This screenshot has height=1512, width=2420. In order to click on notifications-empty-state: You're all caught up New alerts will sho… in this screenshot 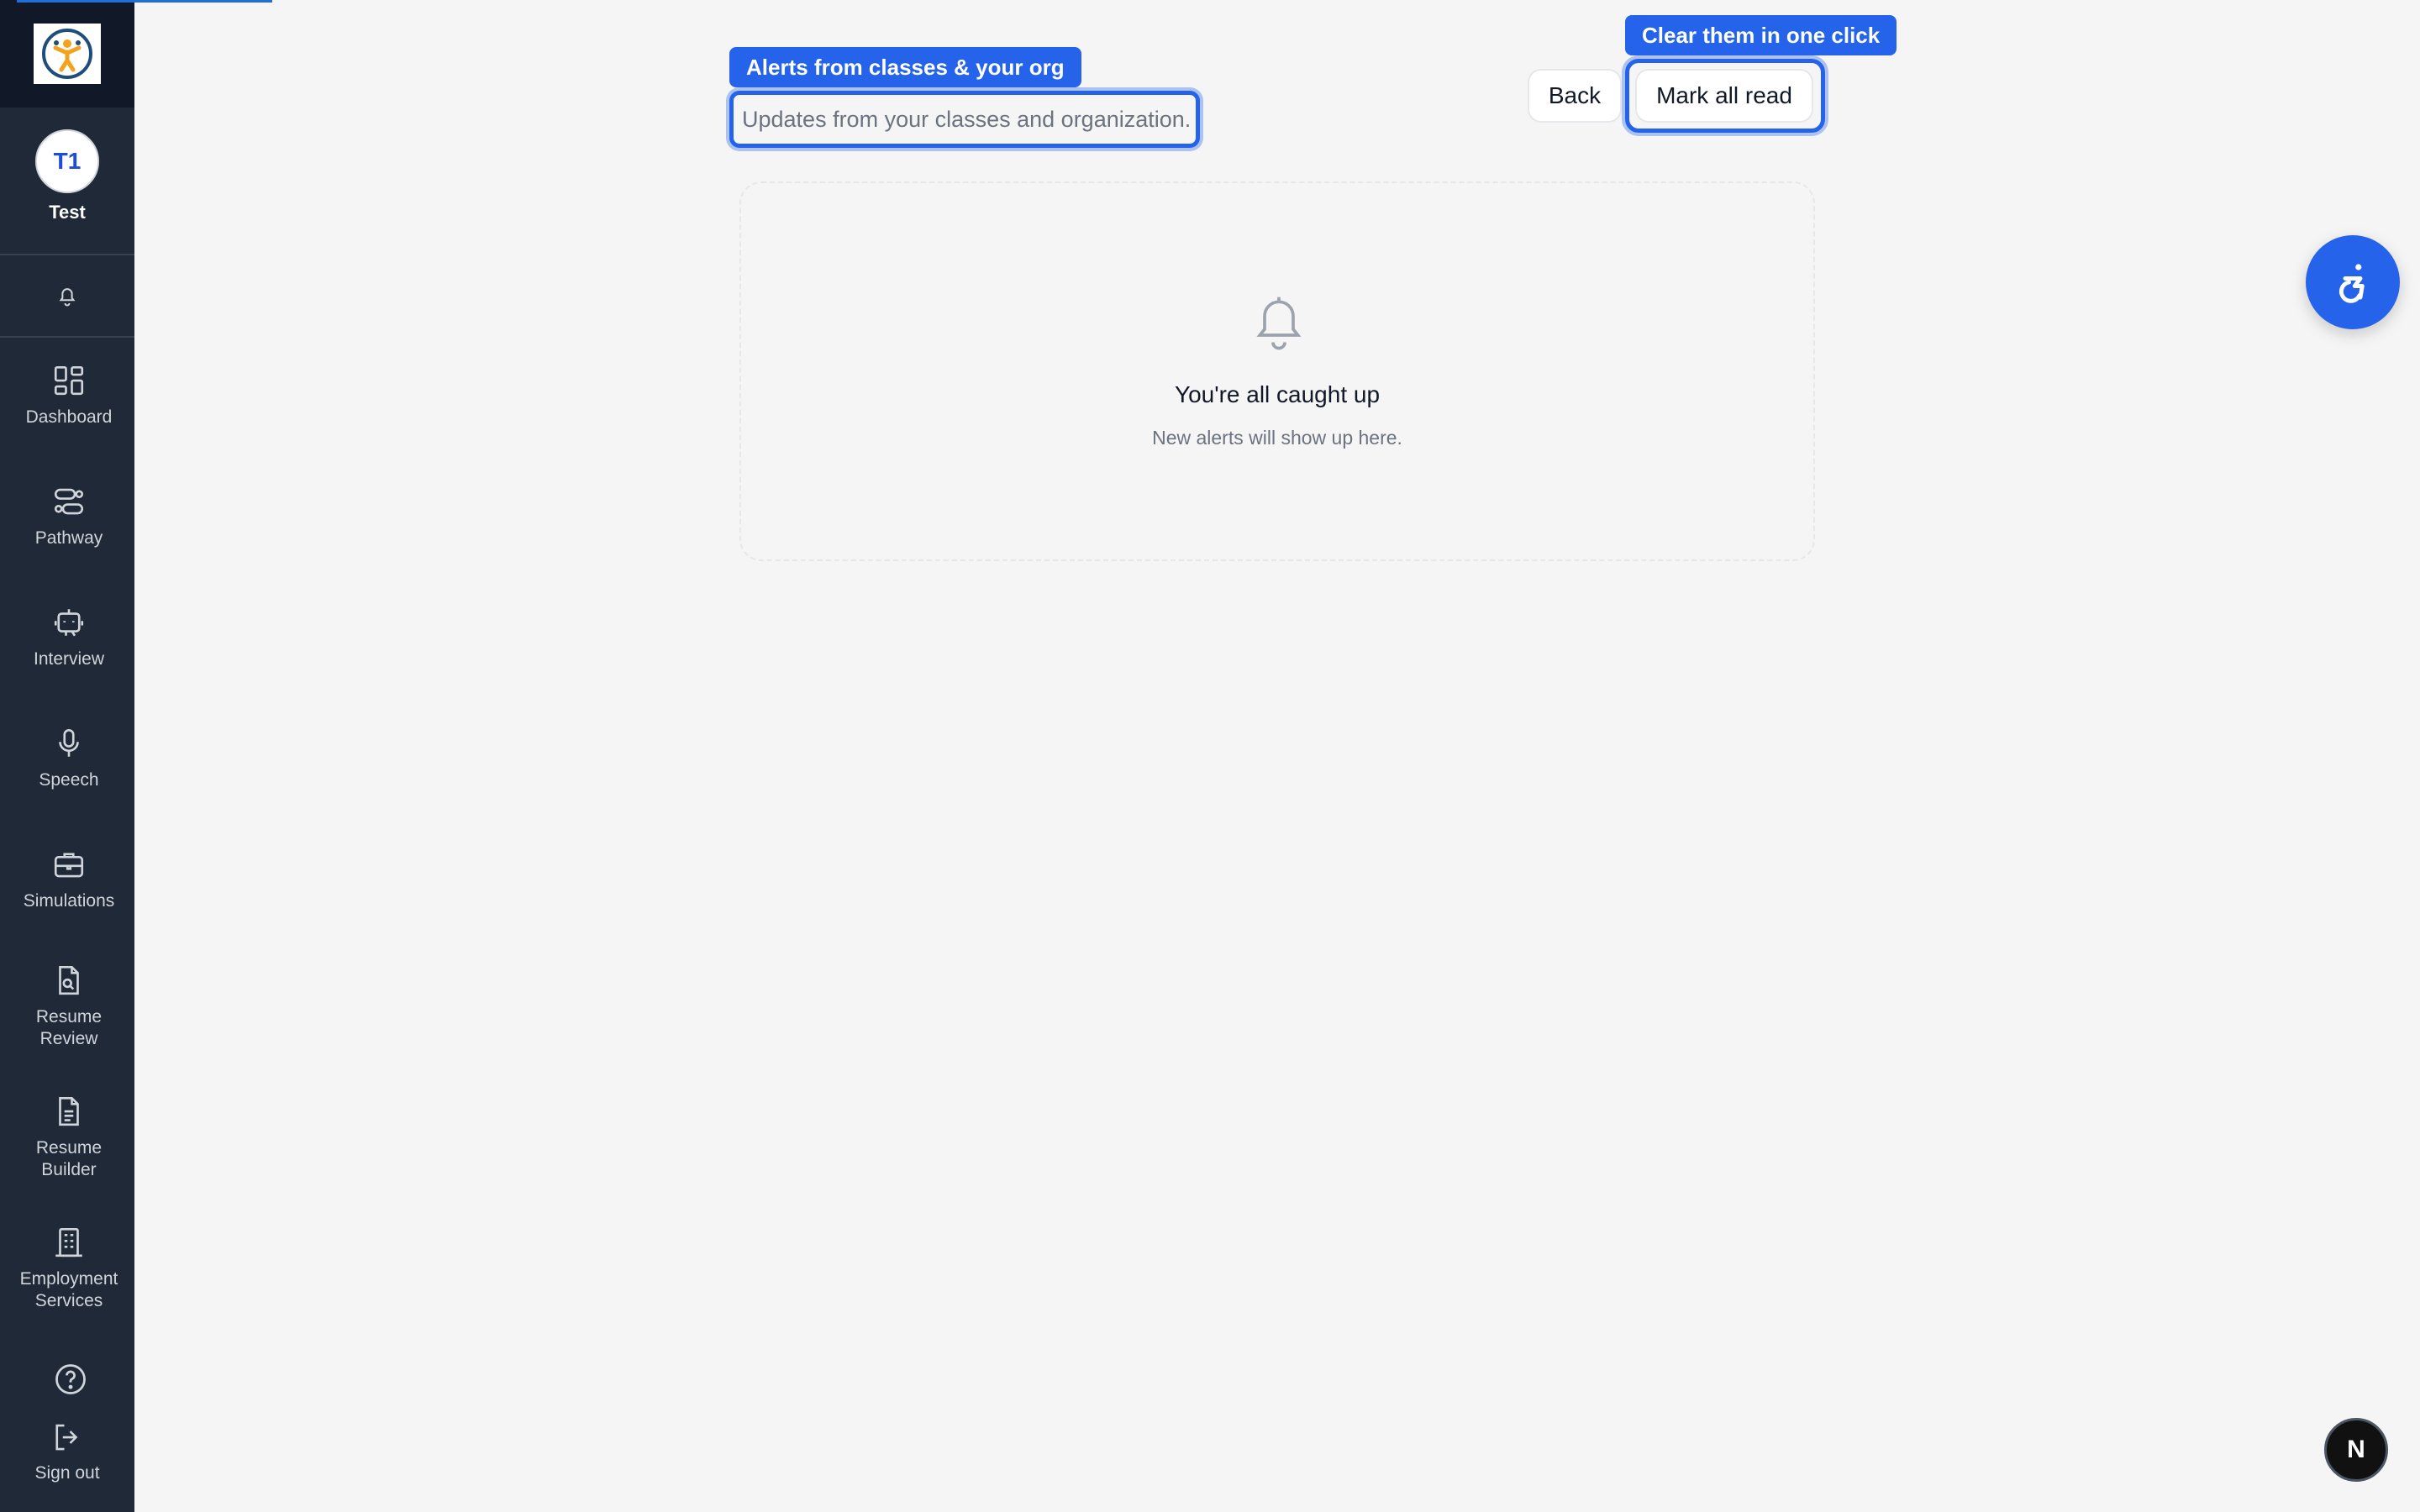, I will do `click(1277, 371)`.